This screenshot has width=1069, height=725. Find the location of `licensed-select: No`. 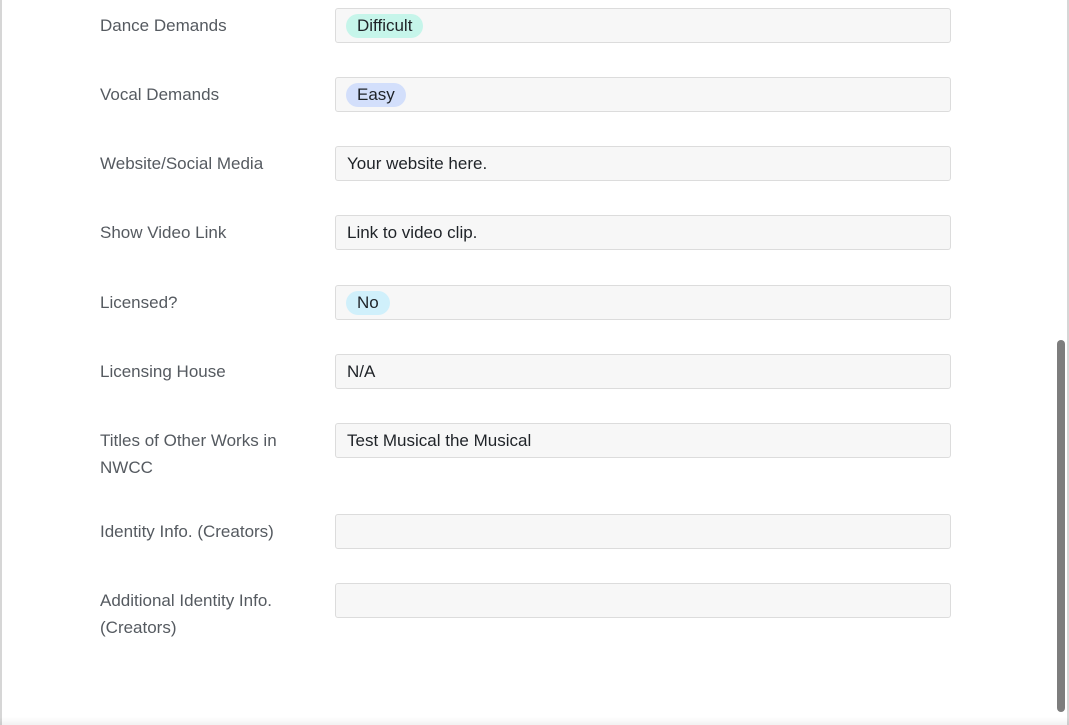

licensed-select: No is located at coordinates (643, 302).